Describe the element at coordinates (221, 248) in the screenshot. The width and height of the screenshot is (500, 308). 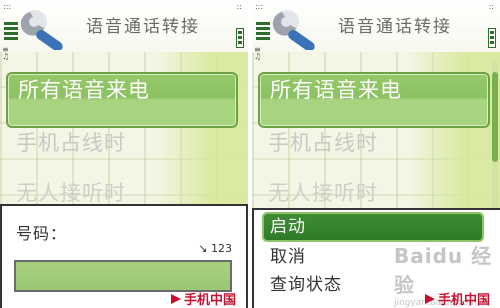
I see `input-mode-label: 123` at that location.